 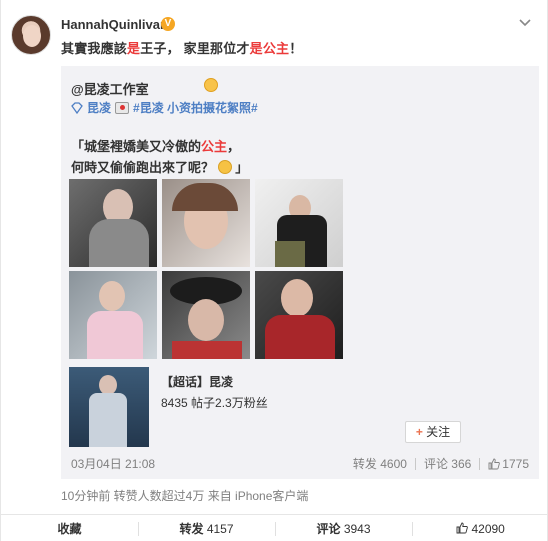 I want to click on repost-author-link: @昆凌工作室, so click(x=110, y=88).